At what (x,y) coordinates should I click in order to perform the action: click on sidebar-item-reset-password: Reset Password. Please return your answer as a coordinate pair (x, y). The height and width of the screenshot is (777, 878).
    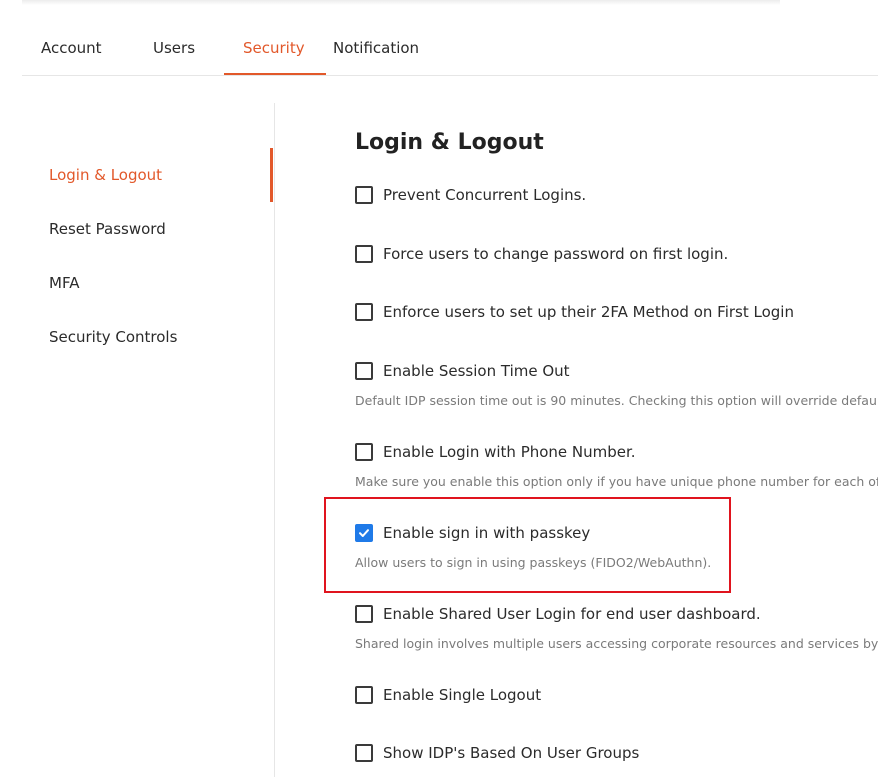
    Looking at the image, I should click on (107, 229).